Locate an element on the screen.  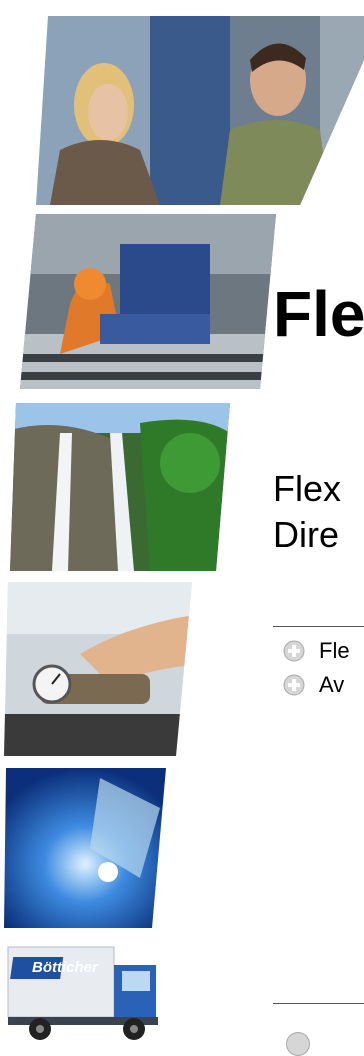
page-subtitle: Flex Dire is located at coordinates (307, 512).